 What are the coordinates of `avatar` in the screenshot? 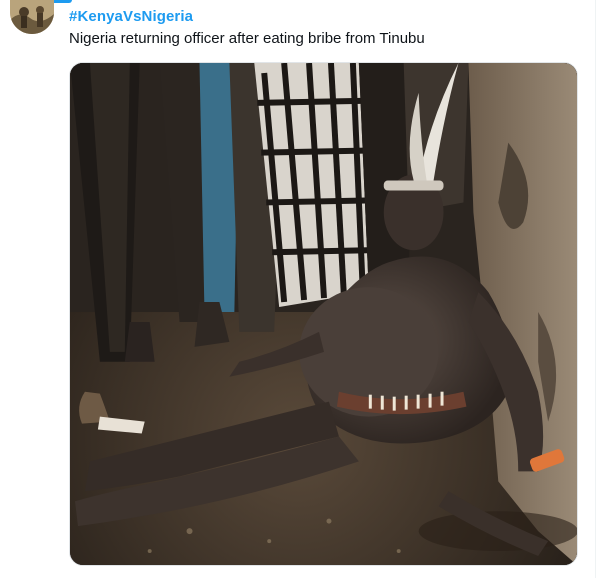 It's located at (32, 17).